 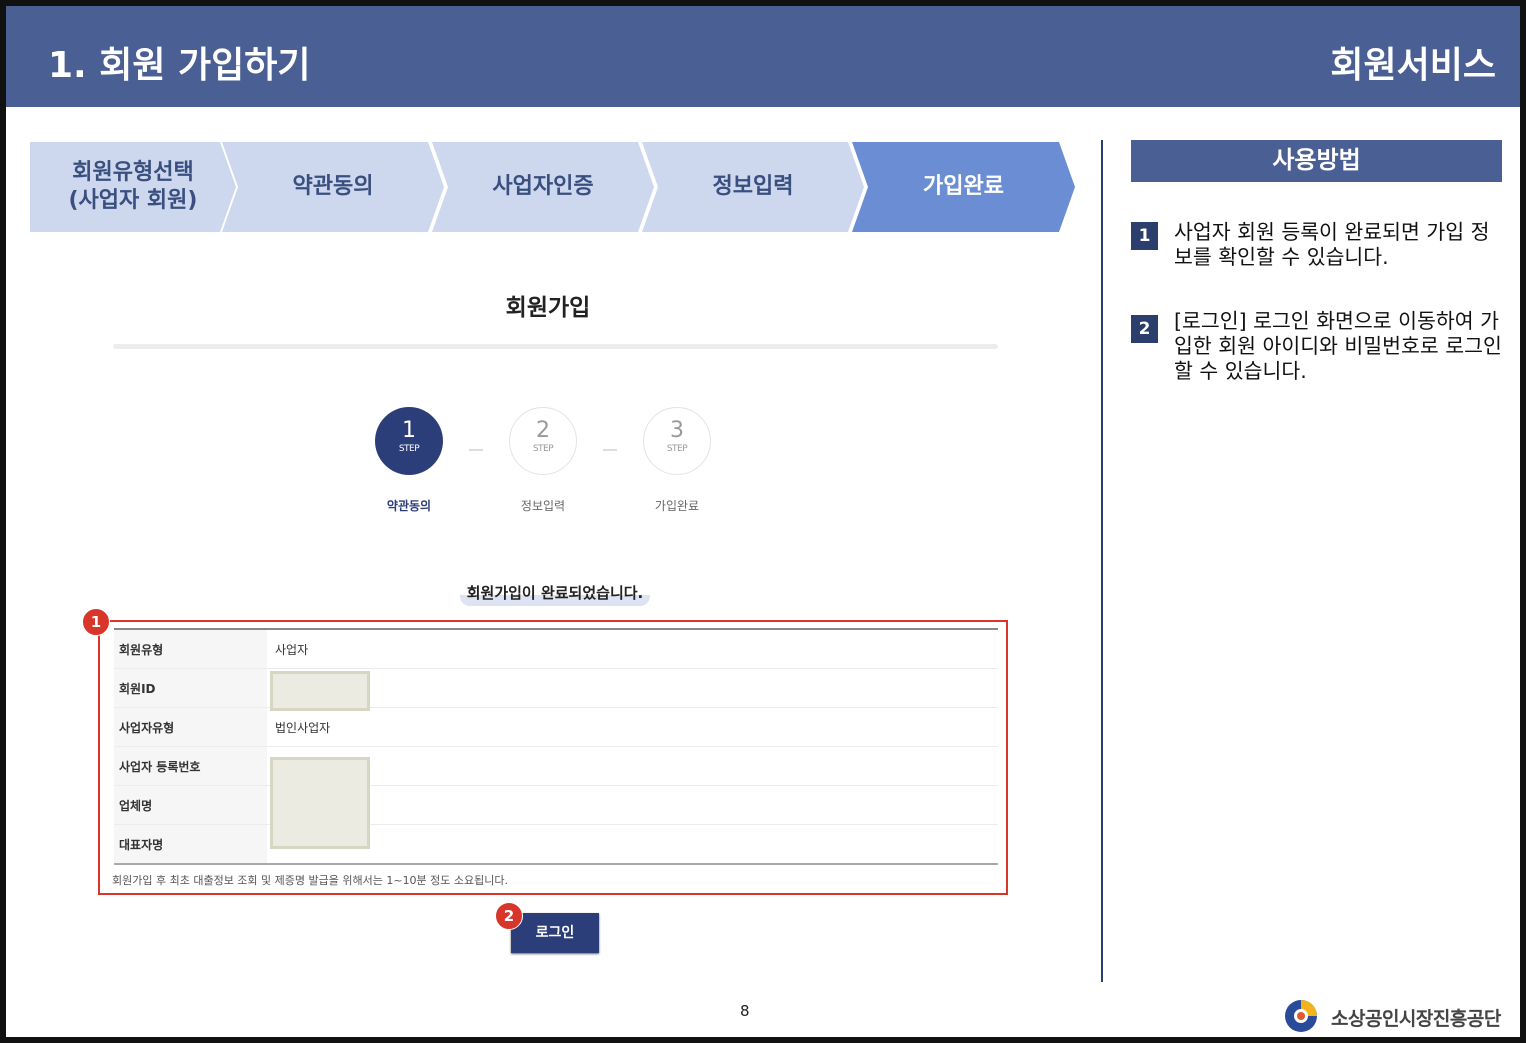 What do you see at coordinates (320, 691) in the screenshot?
I see `masked-member-id` at bounding box center [320, 691].